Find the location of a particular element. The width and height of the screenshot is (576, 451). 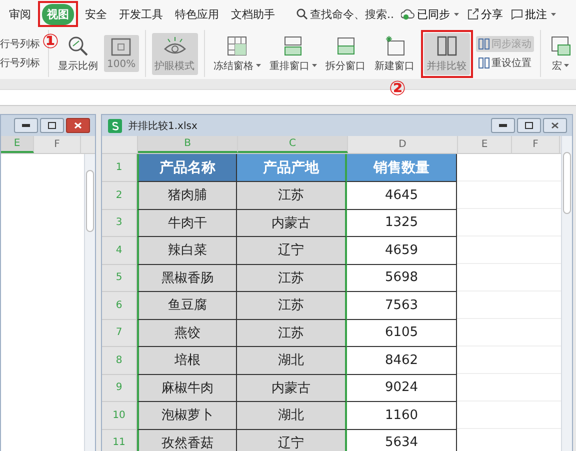

table-cell: 鱼豆腐 is located at coordinates (187, 306).